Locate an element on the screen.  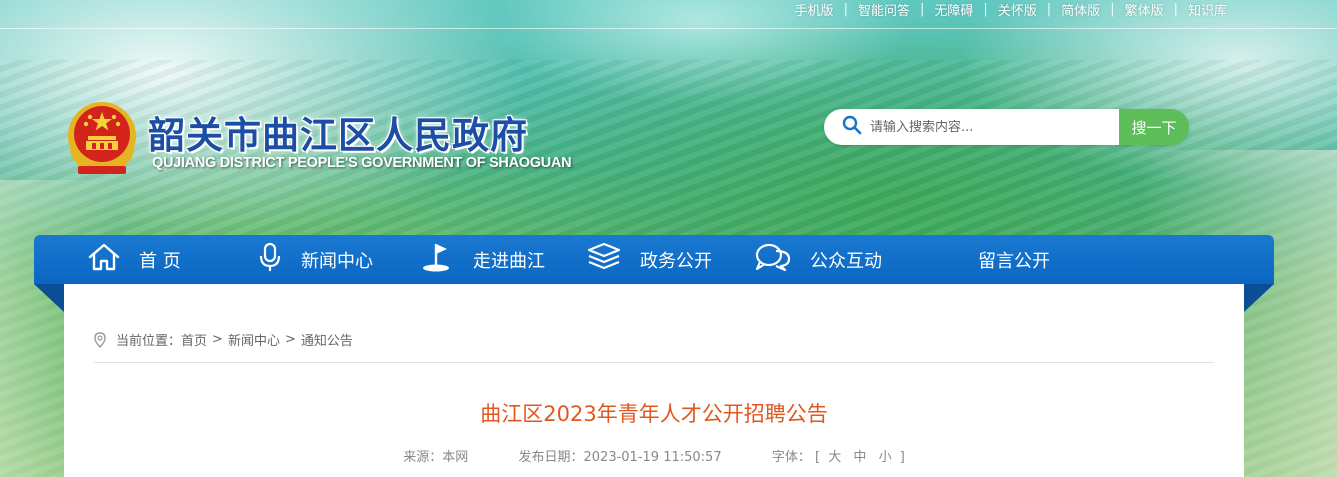
chat-icon is located at coordinates (782, 259).